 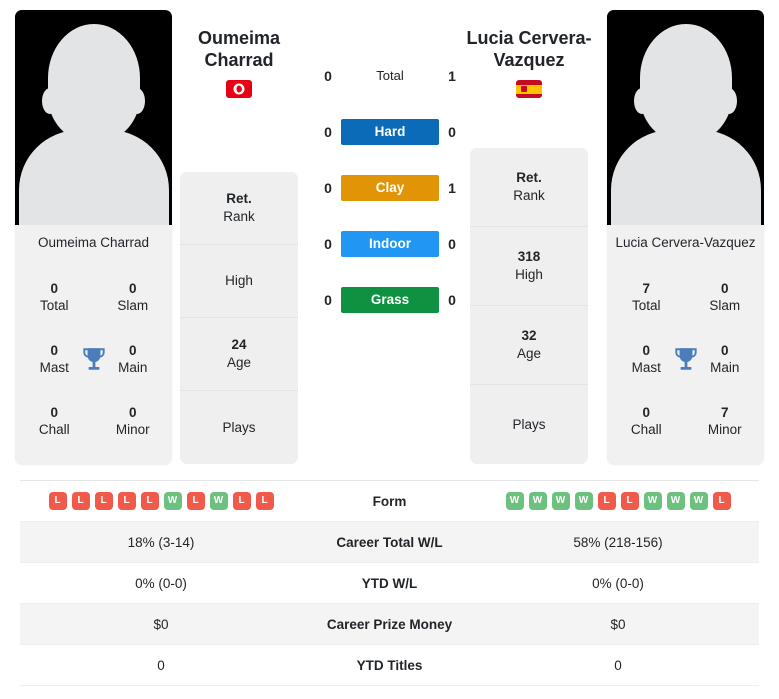 I want to click on titles-total-left: 0 Total, so click(x=54, y=298).